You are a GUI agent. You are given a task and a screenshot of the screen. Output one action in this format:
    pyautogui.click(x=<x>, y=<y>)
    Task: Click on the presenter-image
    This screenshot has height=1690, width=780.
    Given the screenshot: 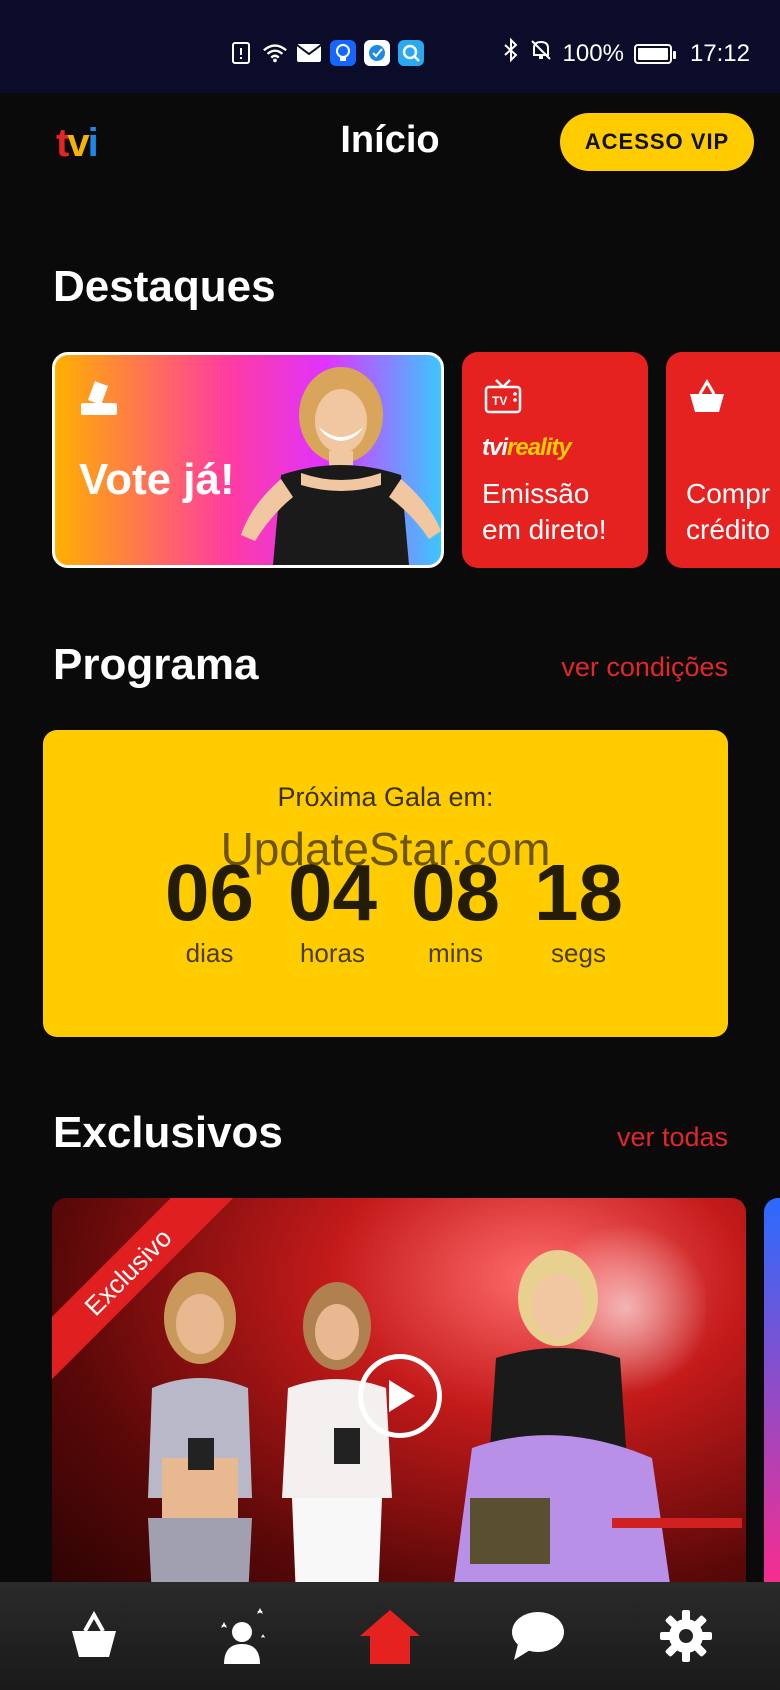 What is the action you would take?
    pyautogui.click(x=341, y=466)
    